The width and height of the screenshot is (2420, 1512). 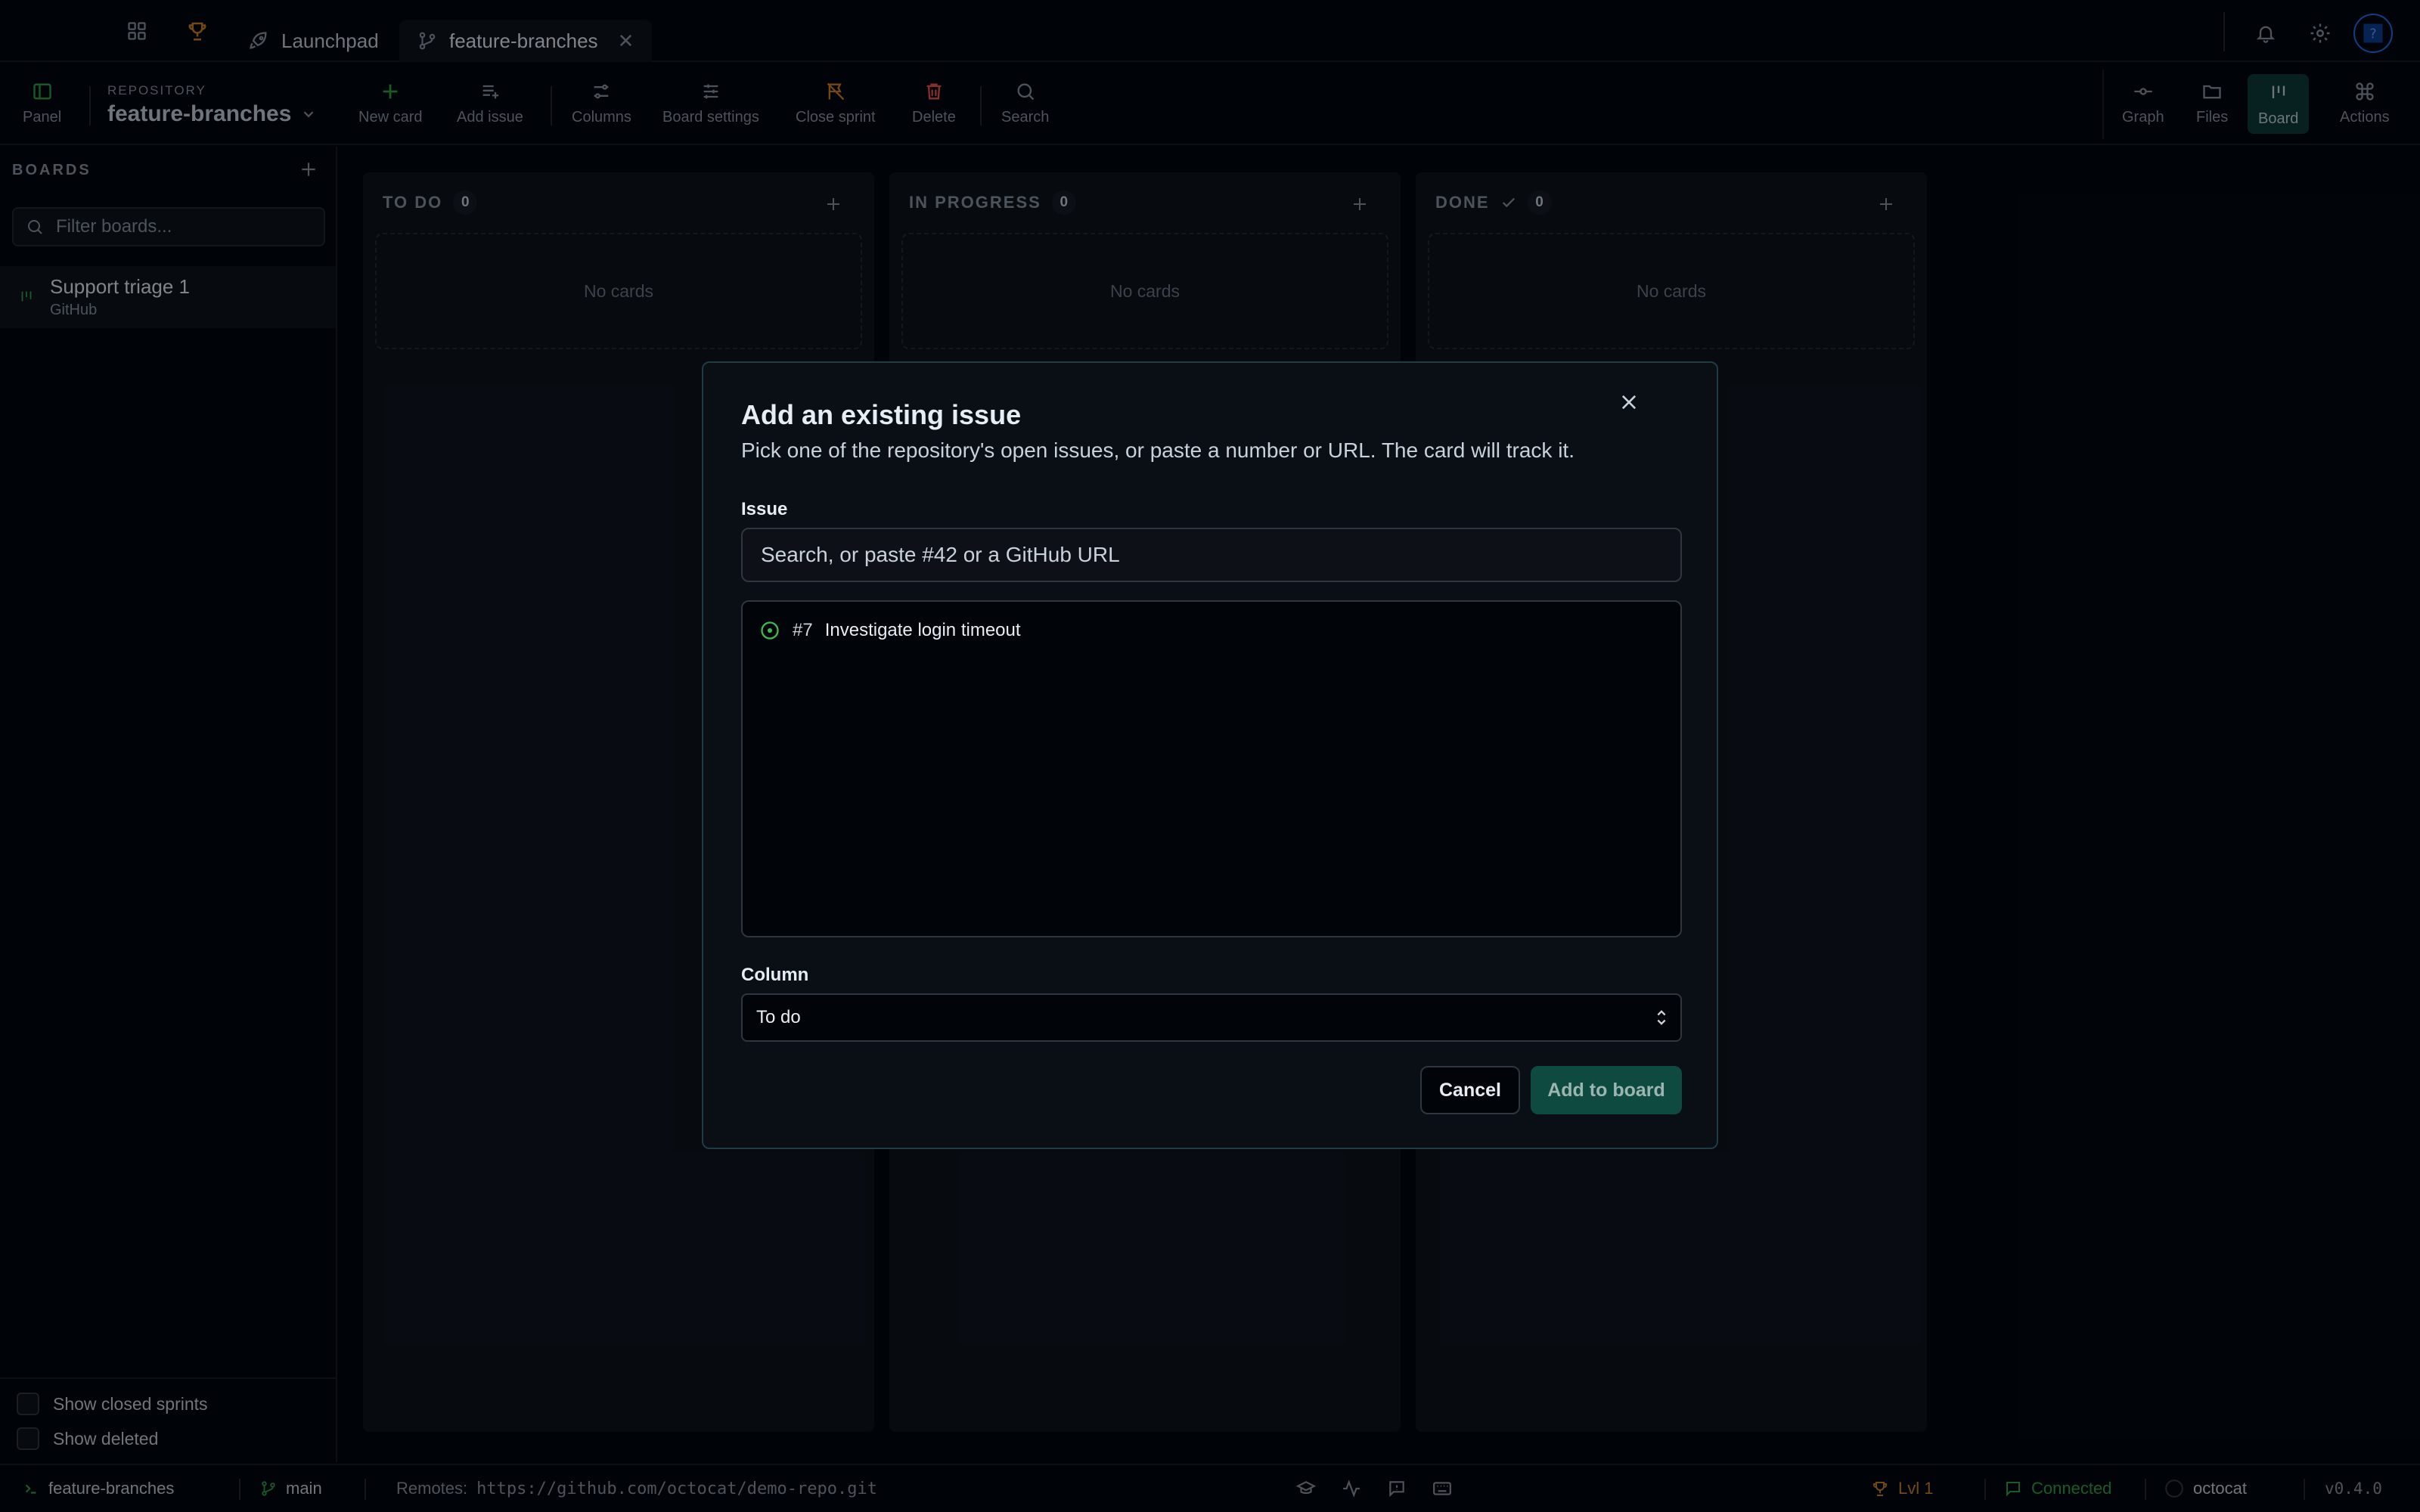 What do you see at coordinates (764, 509) in the screenshot?
I see `issue-label: Issue` at bounding box center [764, 509].